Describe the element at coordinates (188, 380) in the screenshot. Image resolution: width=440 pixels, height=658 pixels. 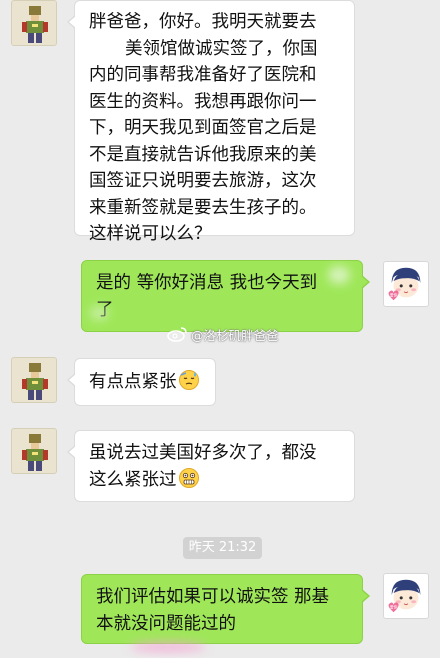
I see `sweat-face-icon` at that location.